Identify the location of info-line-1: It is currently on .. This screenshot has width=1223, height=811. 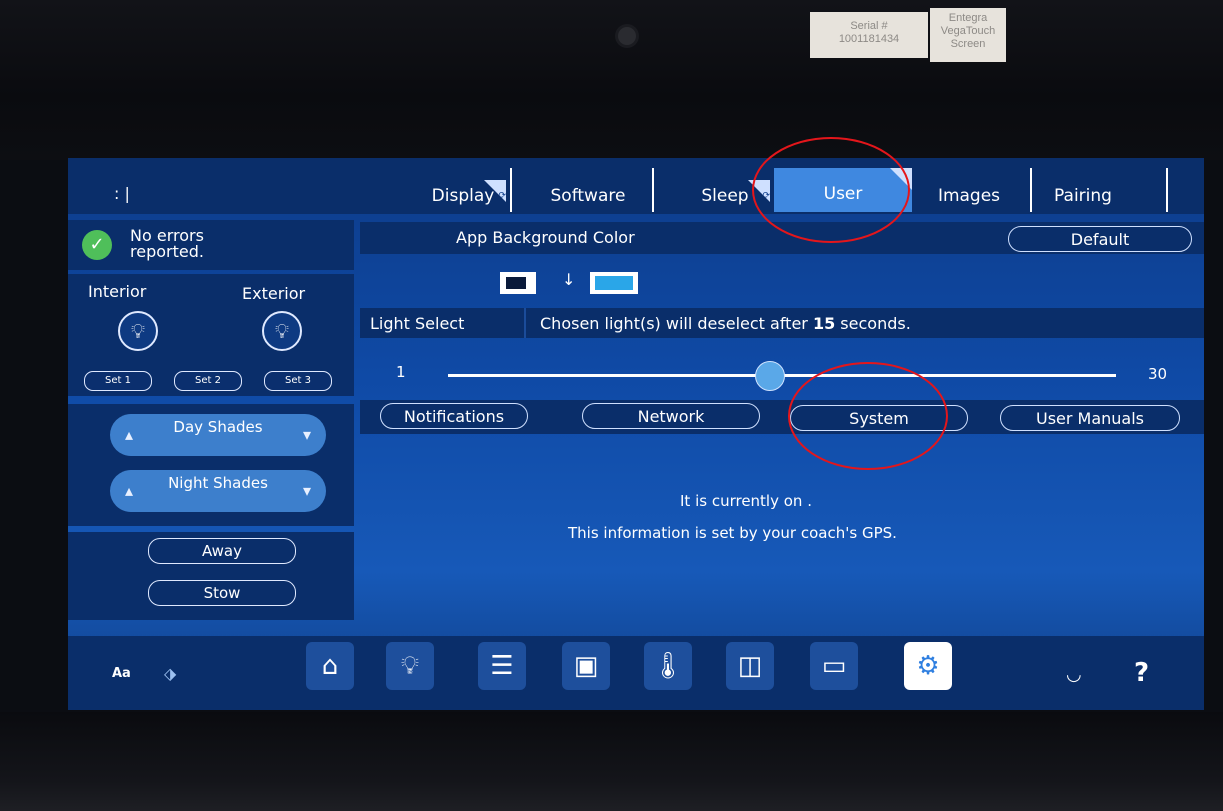
(746, 501).